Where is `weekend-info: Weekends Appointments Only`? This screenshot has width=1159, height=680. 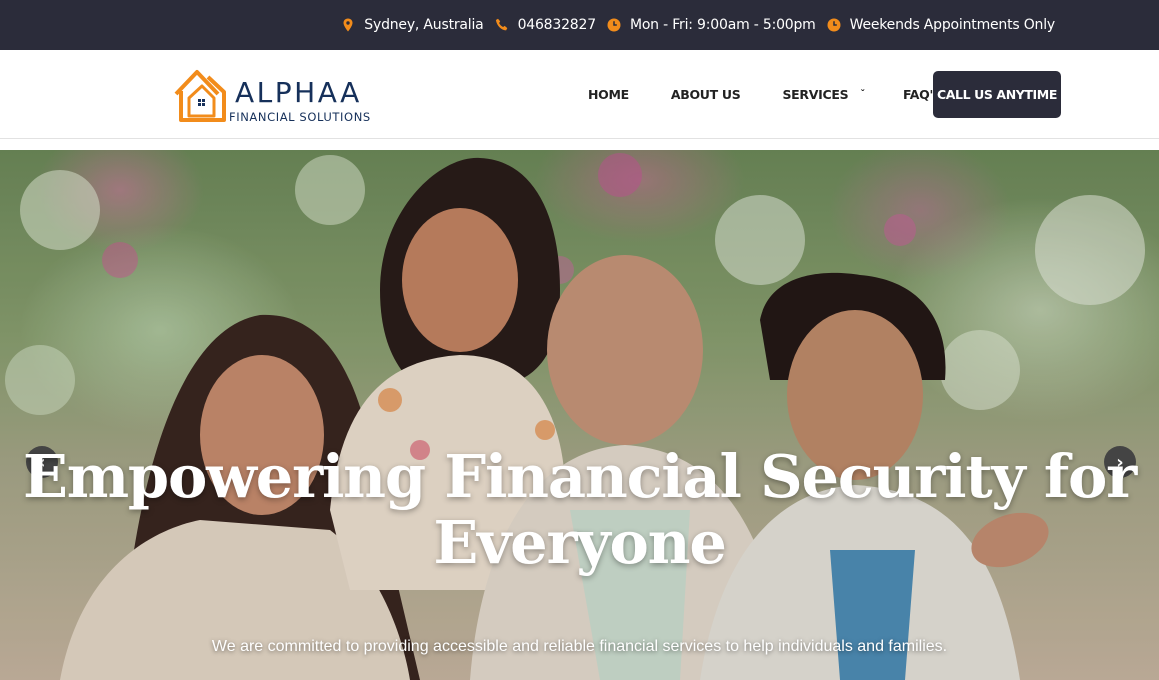 weekend-info: Weekends Appointments Only is located at coordinates (941, 25).